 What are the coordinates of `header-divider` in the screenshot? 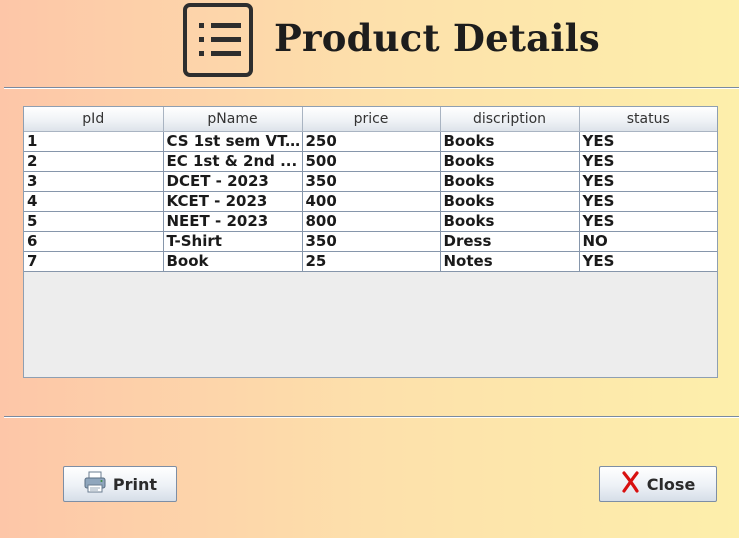 It's located at (371, 87).